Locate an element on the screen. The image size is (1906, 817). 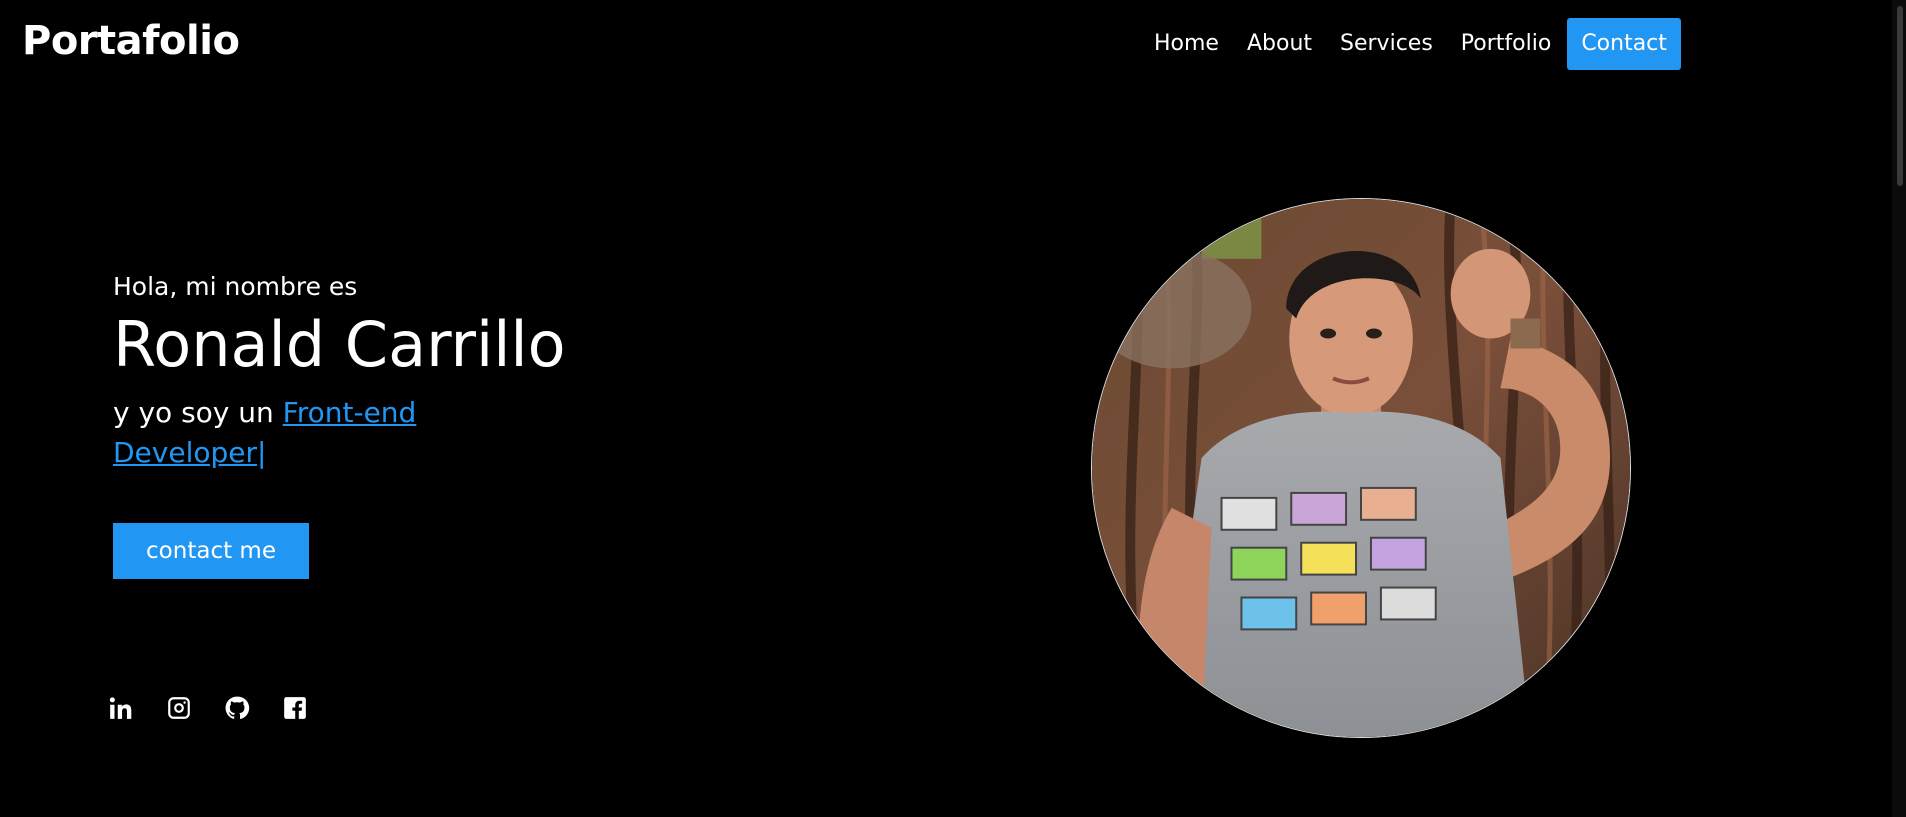
instagram-icon is located at coordinates (179, 708).